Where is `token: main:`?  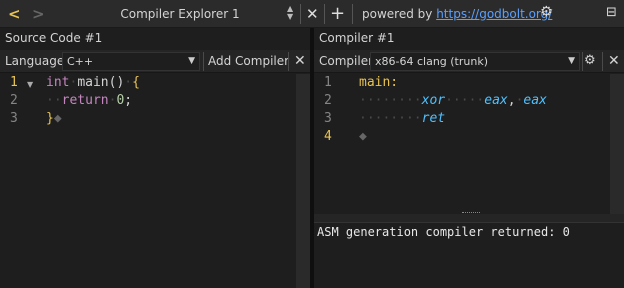 token: main: is located at coordinates (379, 82).